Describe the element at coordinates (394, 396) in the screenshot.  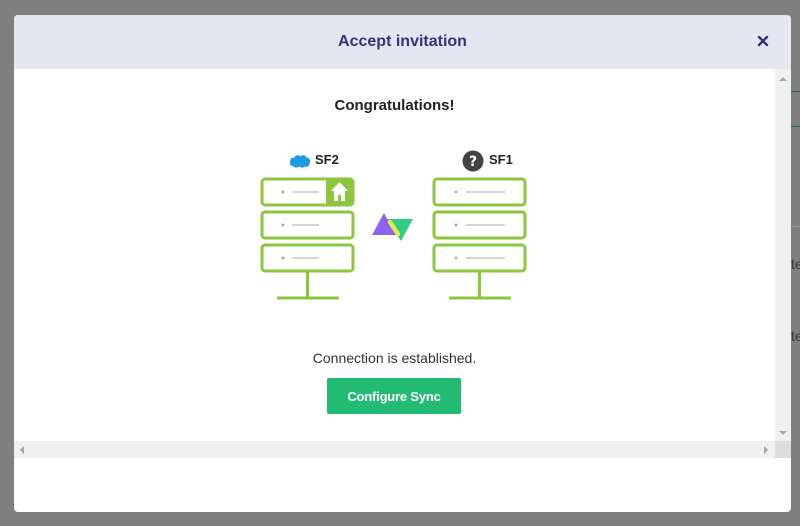
I see `configure-sync-button: Configure Sync` at that location.